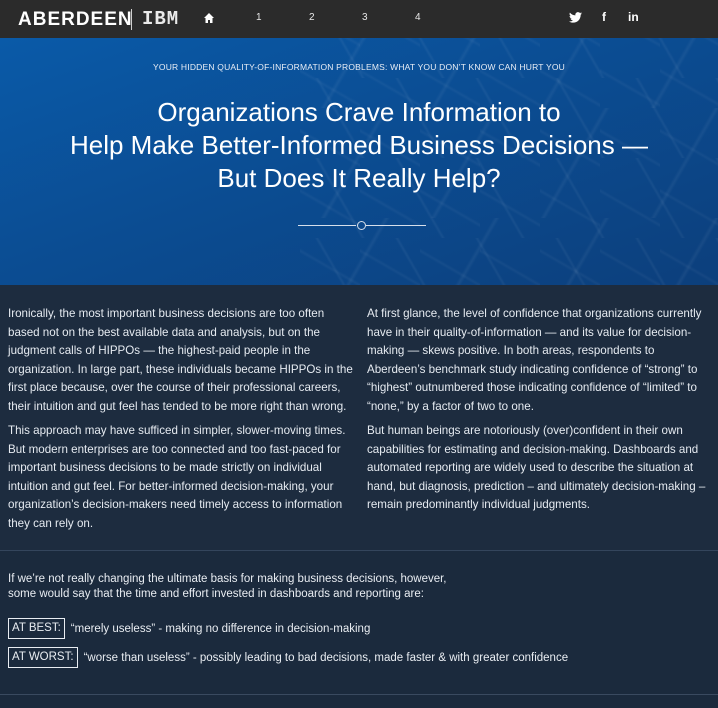 This screenshot has height=708, width=718. Describe the element at coordinates (312, 17) in the screenshot. I see `nav-page-2: 2` at that location.